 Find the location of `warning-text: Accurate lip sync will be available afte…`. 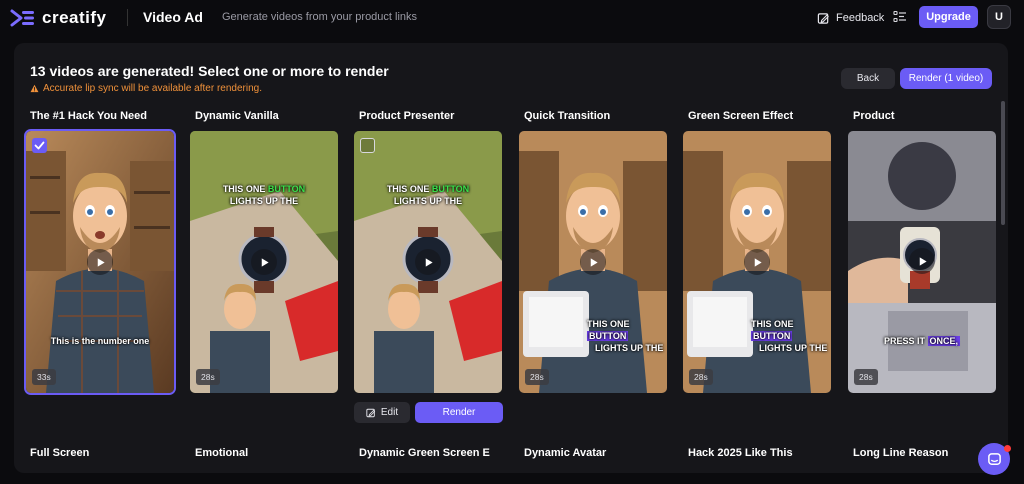

warning-text: Accurate lip sync will be available afte… is located at coordinates (152, 88).